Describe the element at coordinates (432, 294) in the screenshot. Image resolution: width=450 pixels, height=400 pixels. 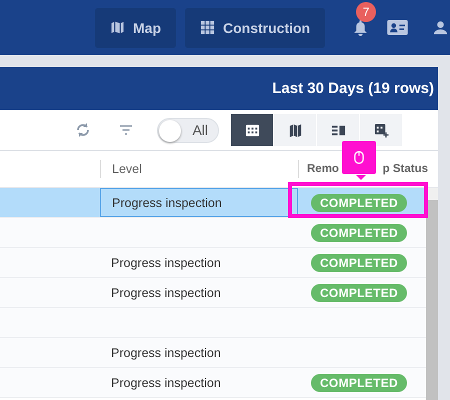
I see `scrollbar` at that location.